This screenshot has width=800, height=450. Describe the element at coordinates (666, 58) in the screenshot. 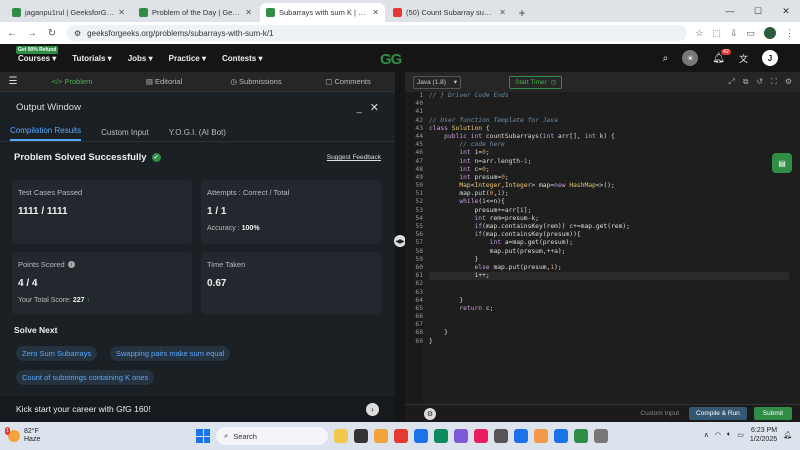

I see `search-icon: ⌕` at that location.